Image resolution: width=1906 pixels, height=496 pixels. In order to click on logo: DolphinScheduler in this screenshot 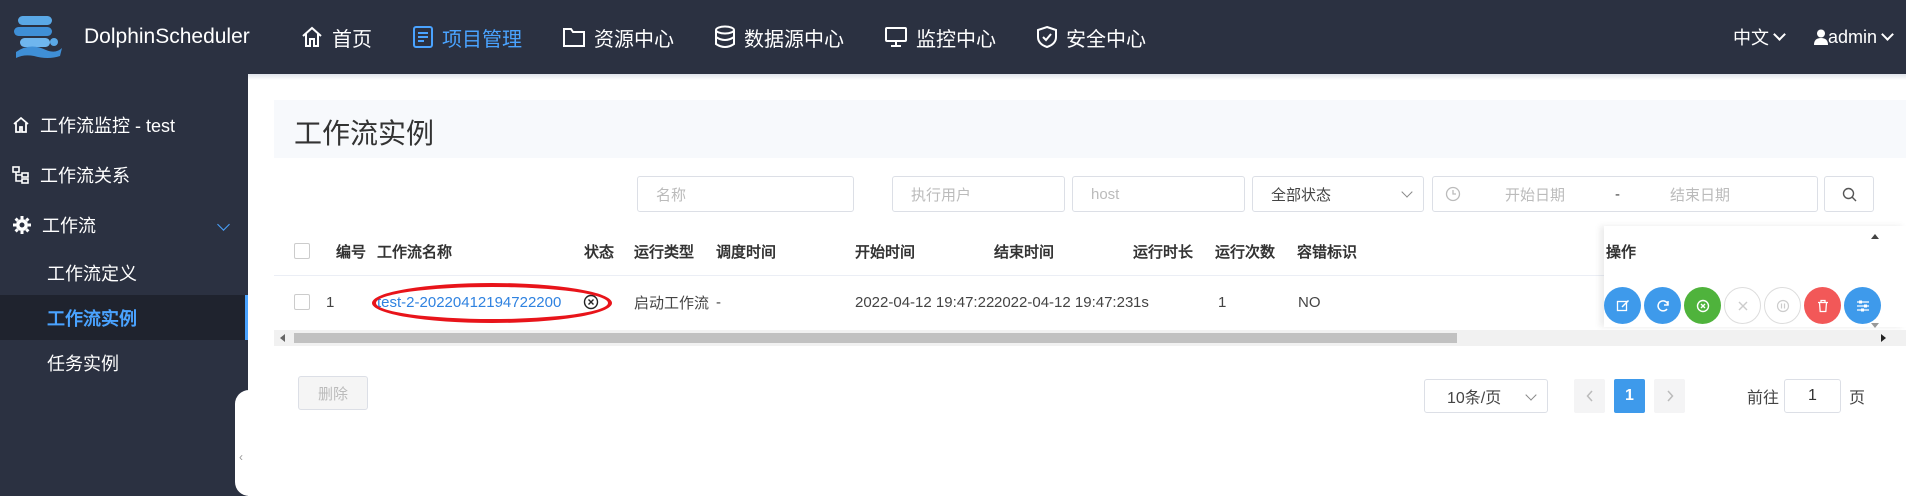, I will do `click(125, 37)`.